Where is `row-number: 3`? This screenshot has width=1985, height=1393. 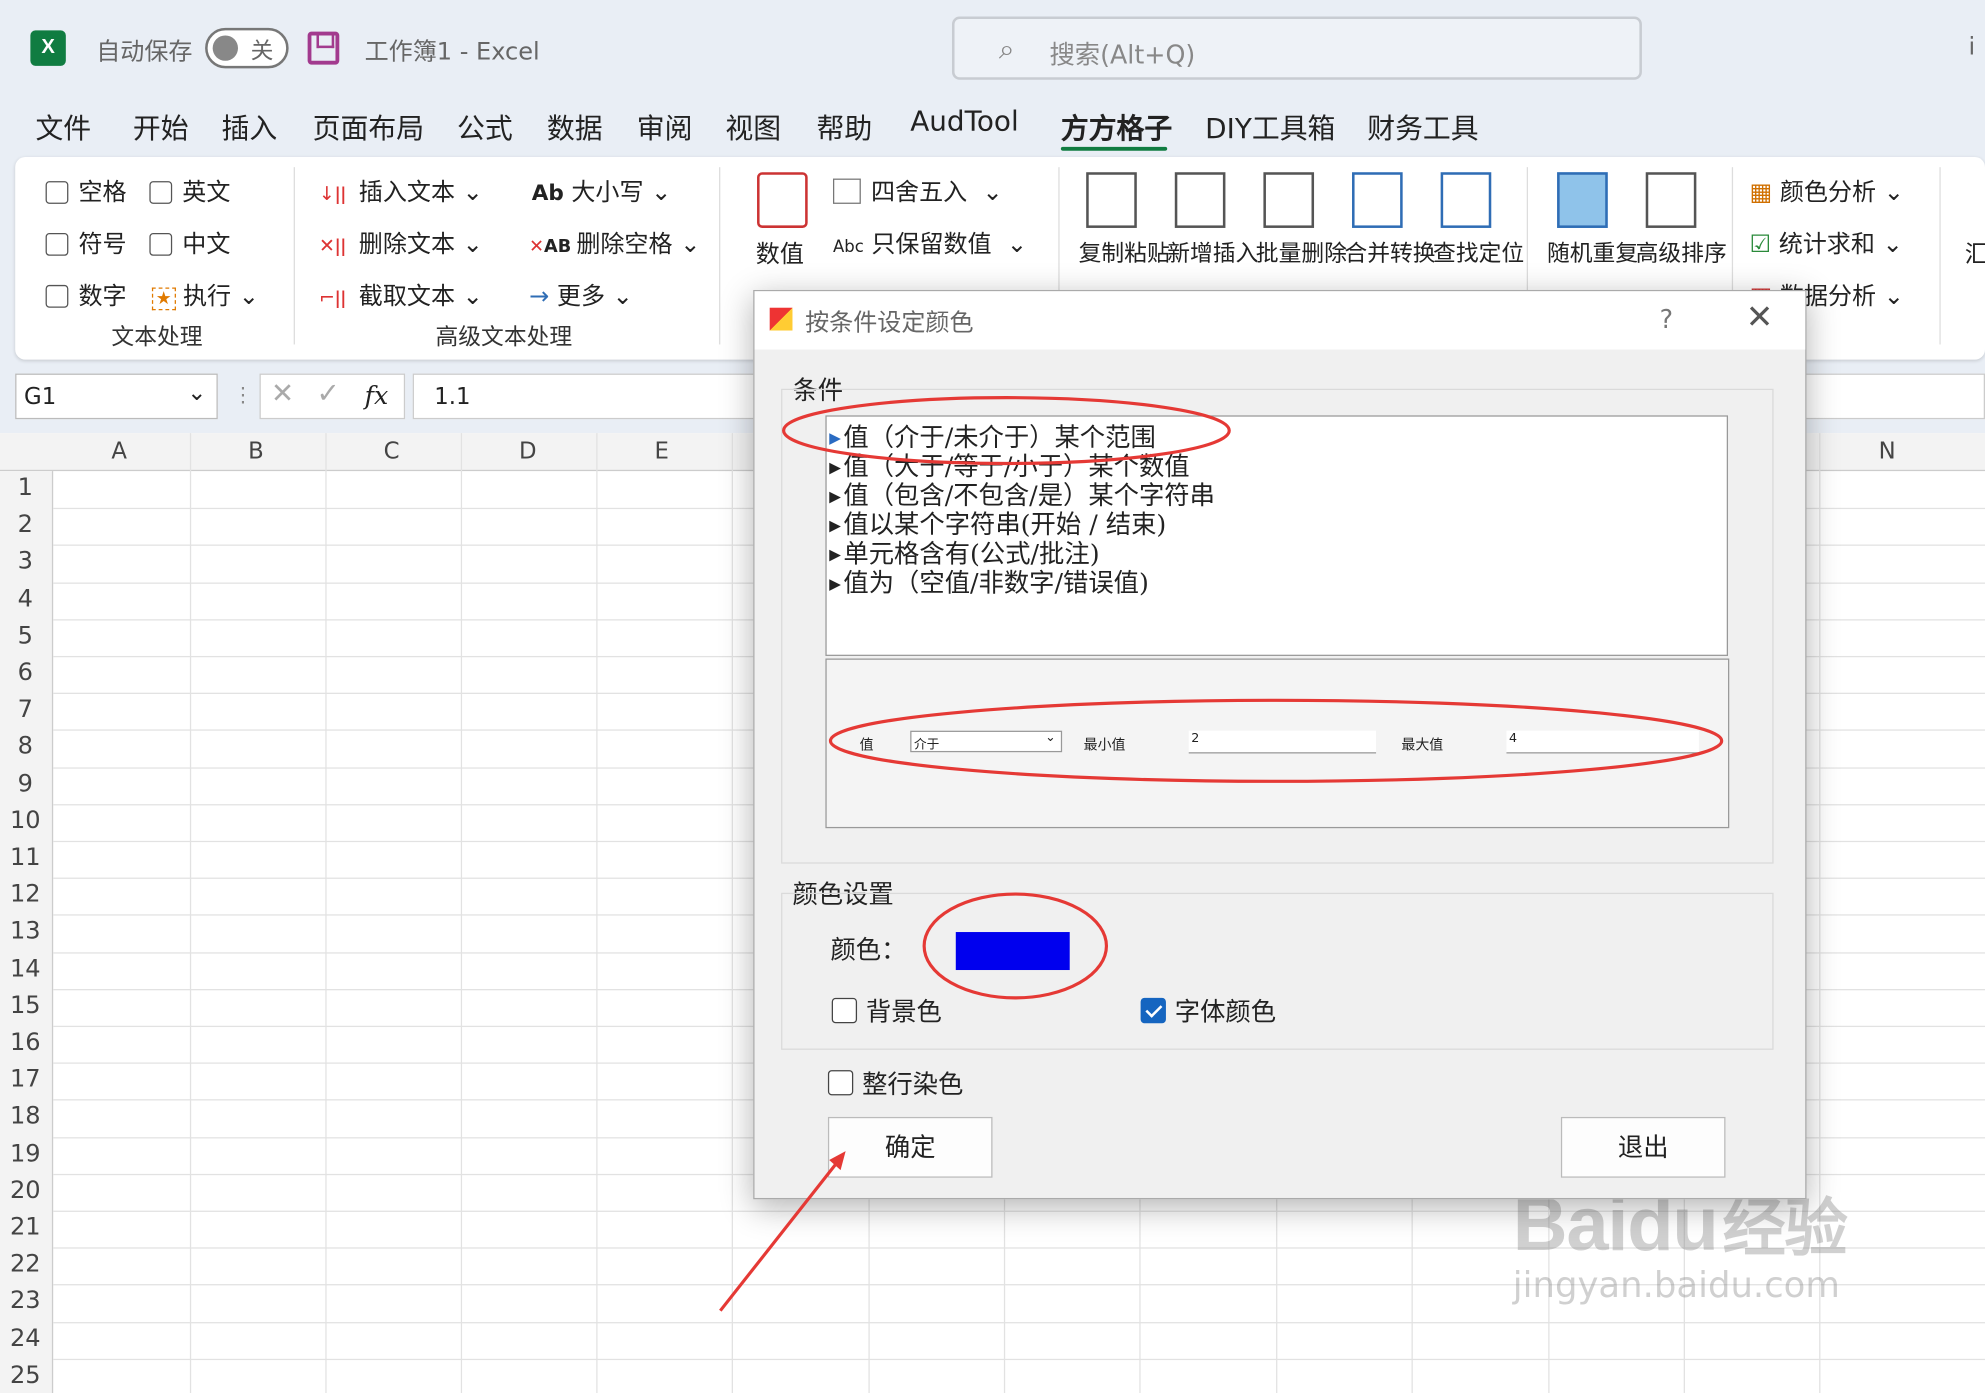 row-number: 3 is located at coordinates (25, 562).